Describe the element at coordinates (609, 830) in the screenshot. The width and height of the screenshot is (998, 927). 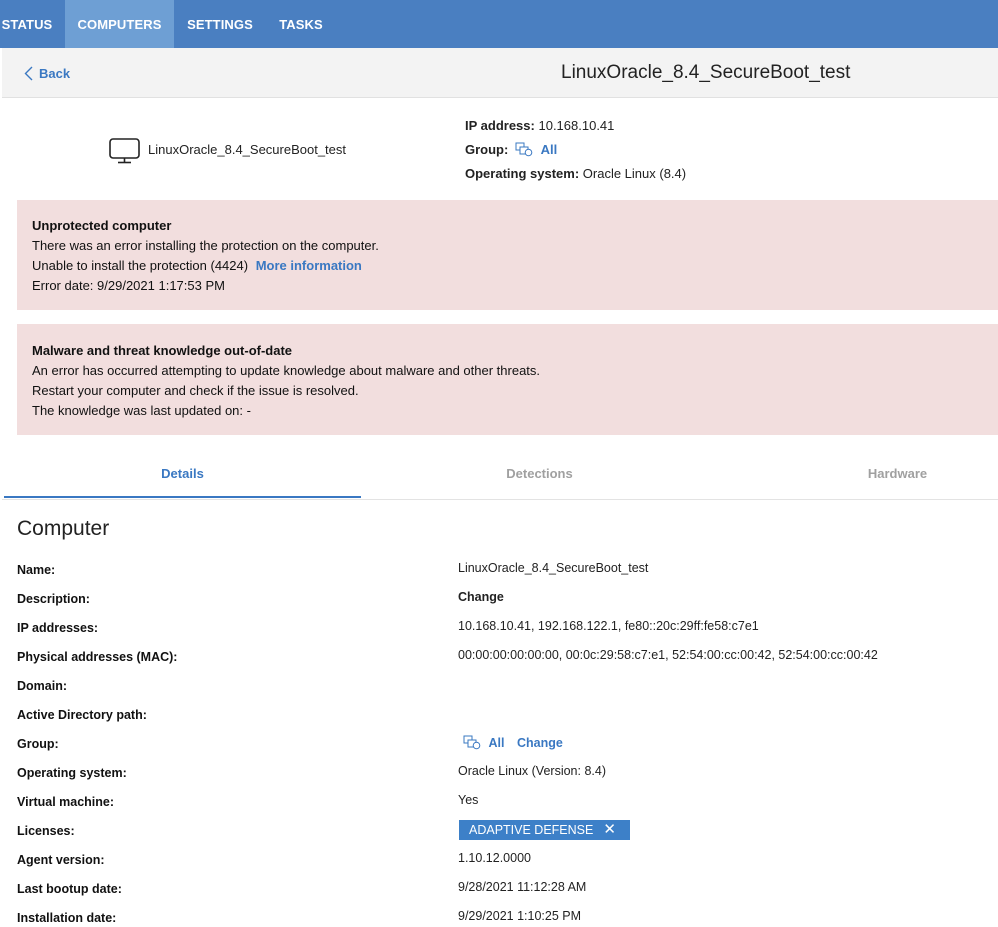
I see `close-icon: ✕` at that location.